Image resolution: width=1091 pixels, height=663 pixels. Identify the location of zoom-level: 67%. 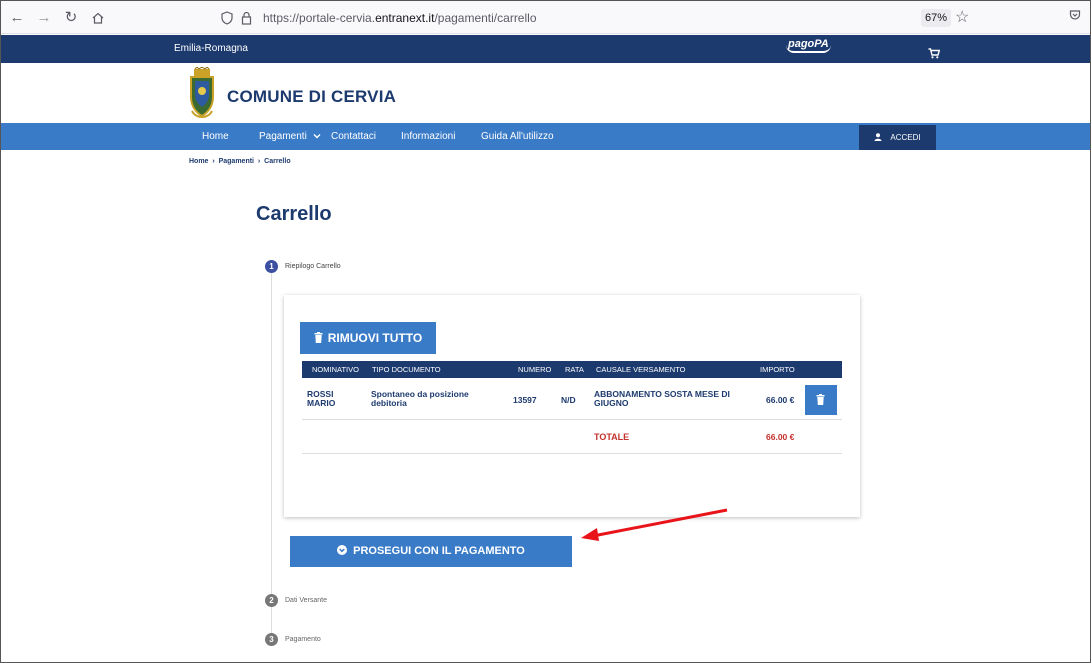
(936, 18).